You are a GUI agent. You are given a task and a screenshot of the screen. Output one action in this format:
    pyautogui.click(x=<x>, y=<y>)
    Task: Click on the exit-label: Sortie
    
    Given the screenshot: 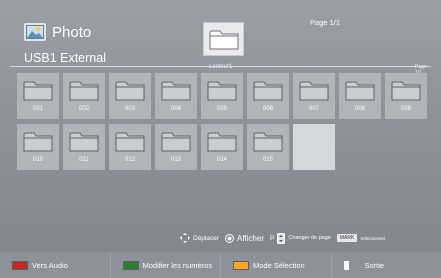 What is the action you would take?
    pyautogui.click(x=374, y=265)
    